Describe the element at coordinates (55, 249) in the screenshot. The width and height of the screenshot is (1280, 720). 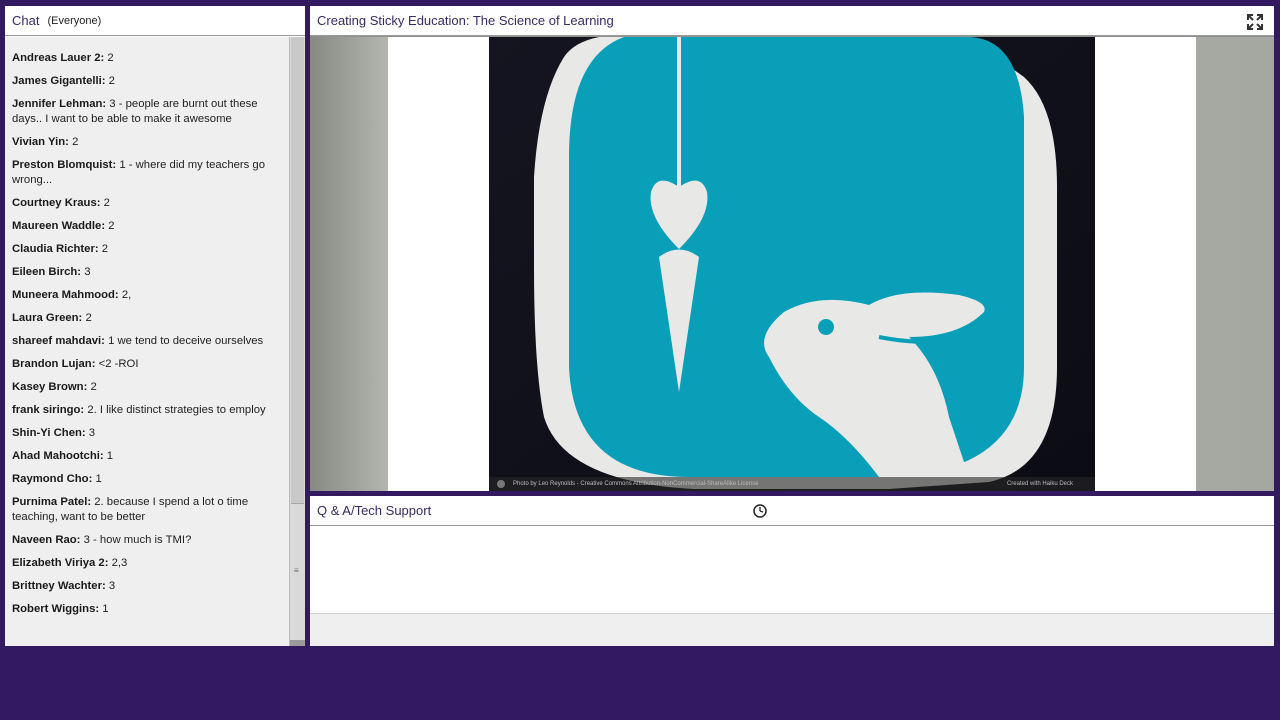
I see `chat-sender-name: Claudia Richter:` at that location.